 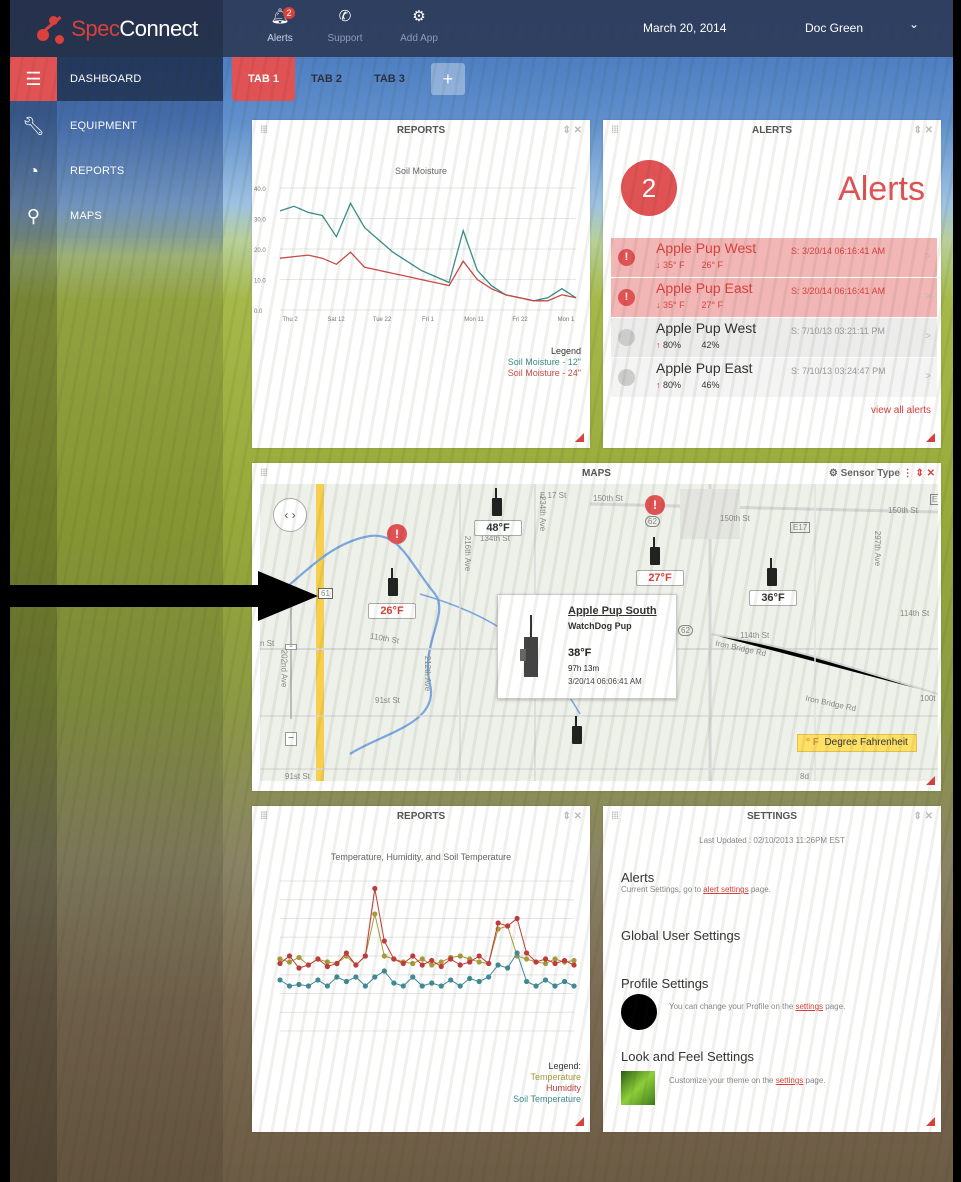 What do you see at coordinates (389, 79) in the screenshot?
I see `tab-3: TAB 3` at bounding box center [389, 79].